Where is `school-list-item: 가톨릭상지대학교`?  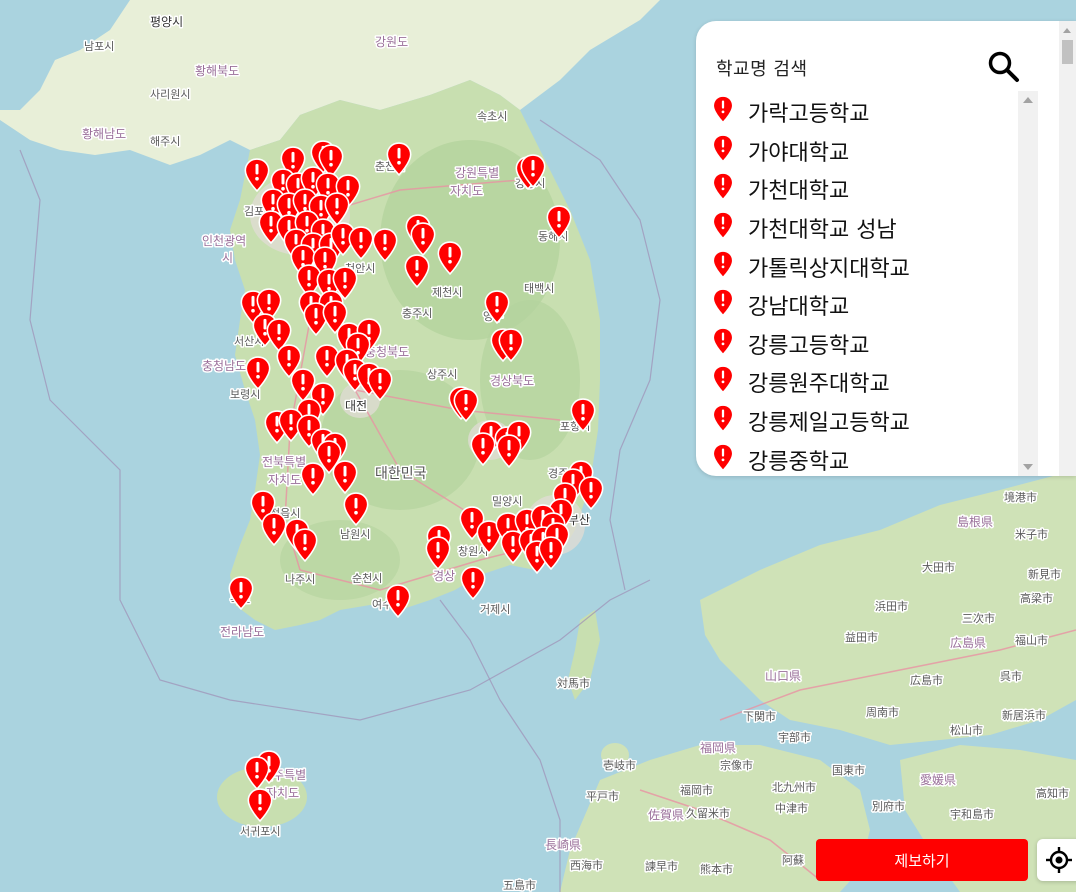
school-list-item: 가톨릭상지대학교 is located at coordinates (872, 266).